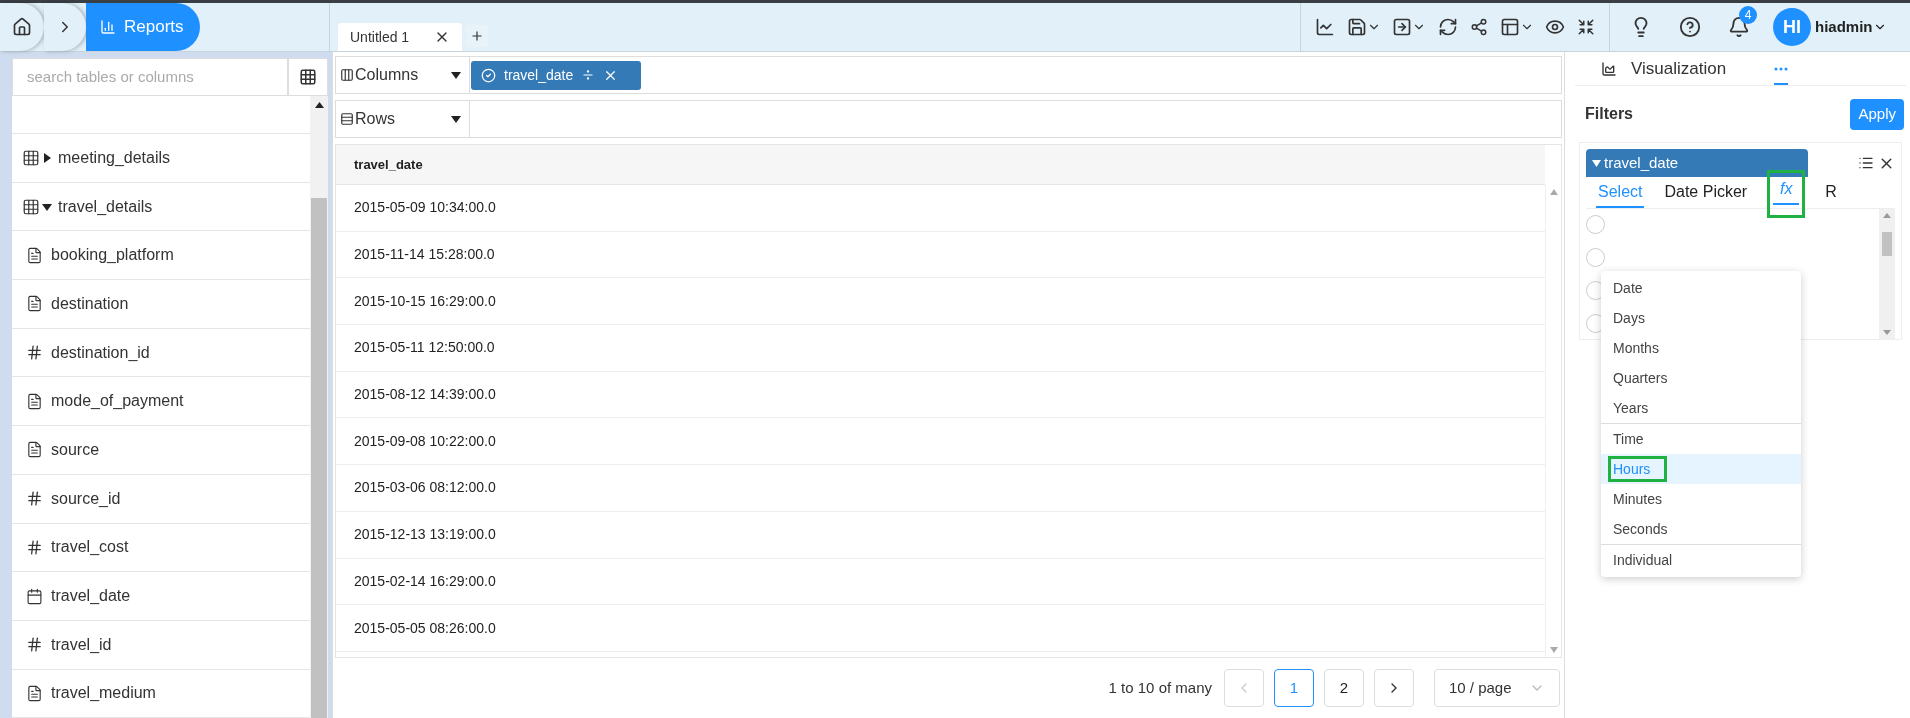 The width and height of the screenshot is (1910, 718). What do you see at coordinates (108, 27) in the screenshot?
I see `bar-chart-icon` at bounding box center [108, 27].